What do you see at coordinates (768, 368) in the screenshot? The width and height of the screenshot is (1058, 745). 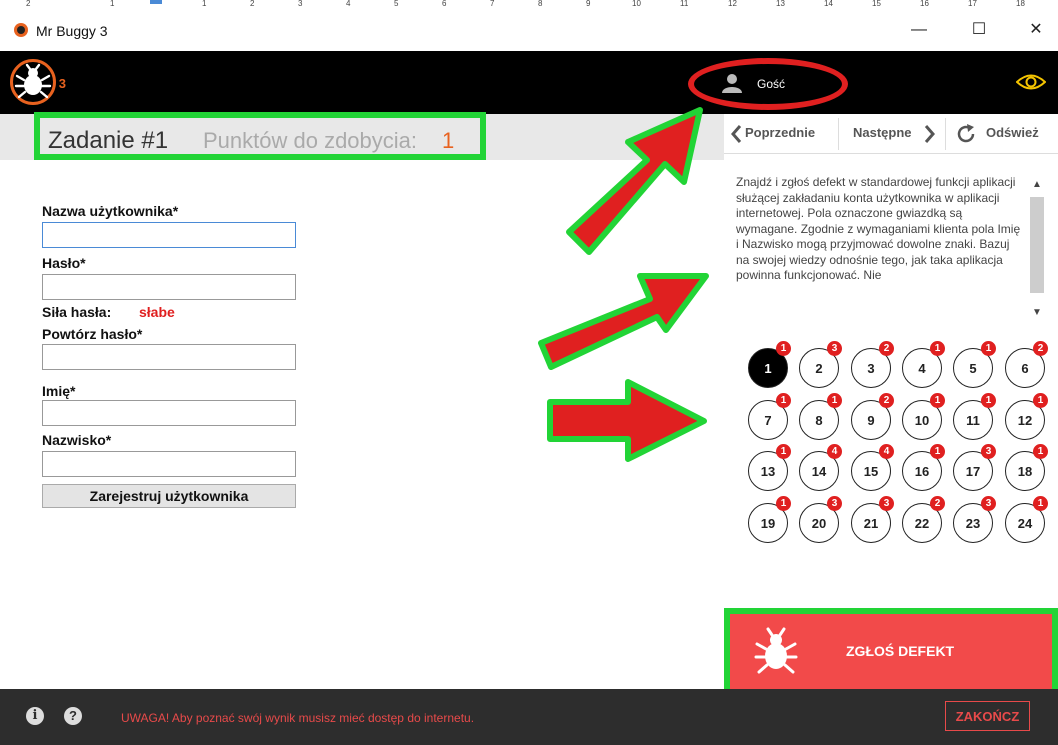 I see `task-number: 1` at bounding box center [768, 368].